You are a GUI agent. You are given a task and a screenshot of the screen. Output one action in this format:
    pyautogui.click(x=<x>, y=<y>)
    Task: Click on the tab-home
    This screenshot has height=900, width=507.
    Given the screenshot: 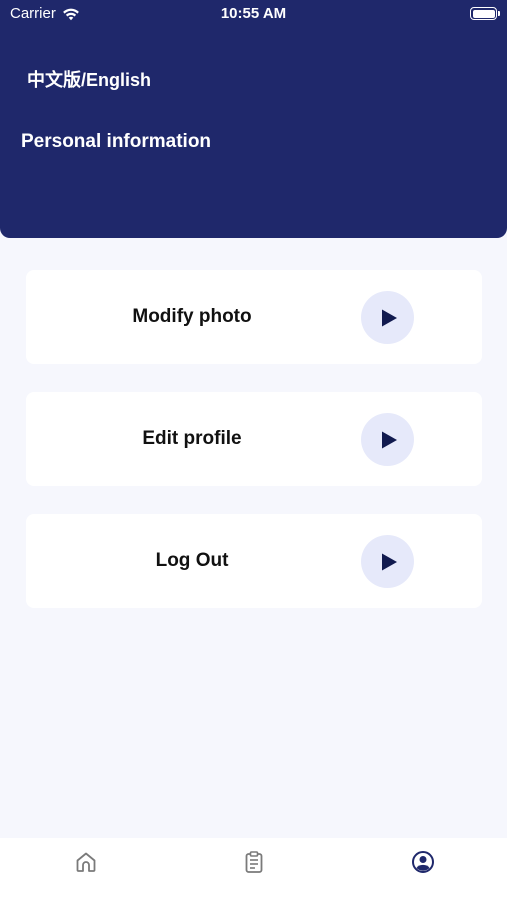 What is the action you would take?
    pyautogui.click(x=86, y=862)
    